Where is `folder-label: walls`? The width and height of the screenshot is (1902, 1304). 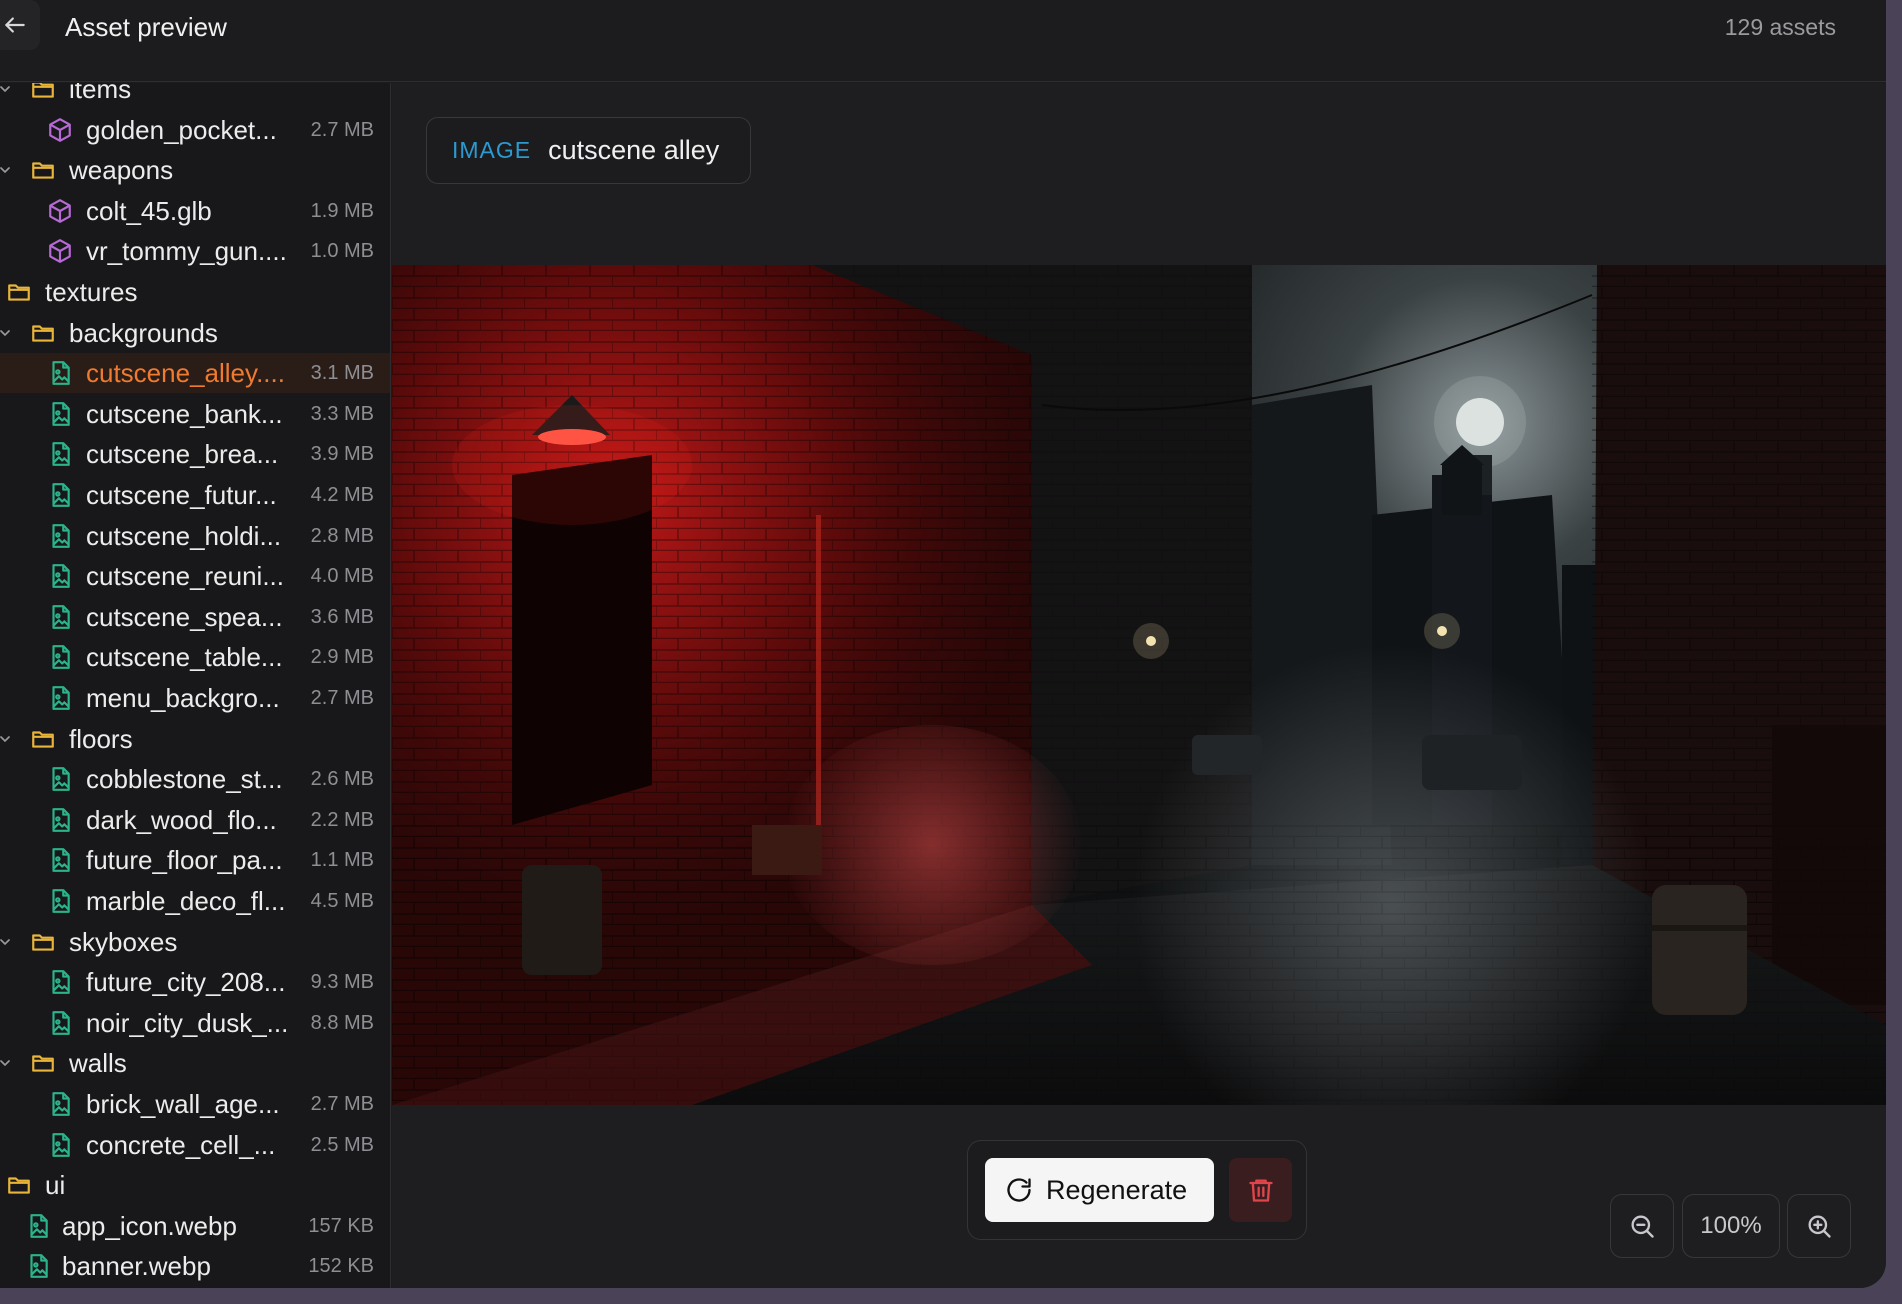
folder-label: walls is located at coordinates (98, 1063).